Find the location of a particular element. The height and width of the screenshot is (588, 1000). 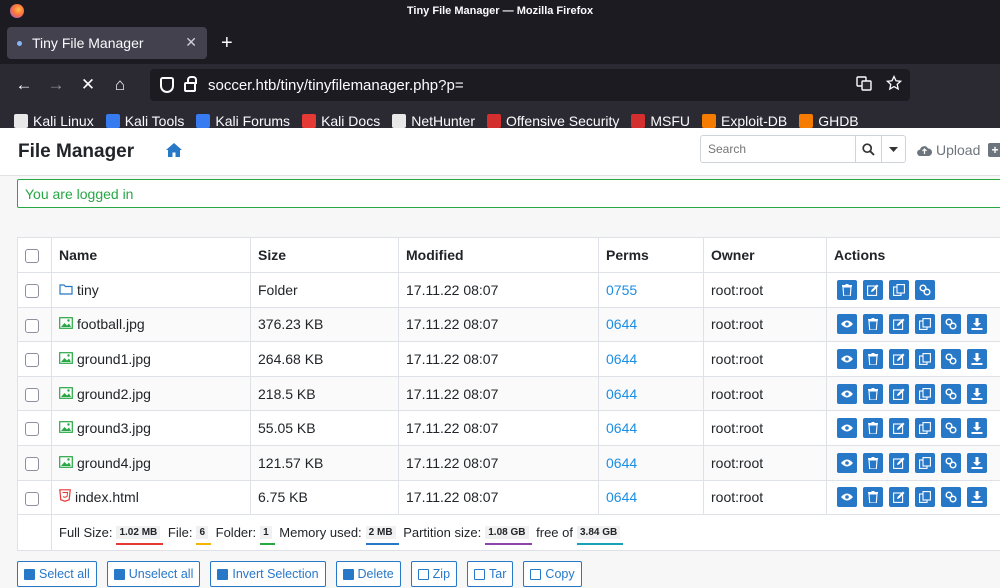

tar-button: Tar is located at coordinates (490, 574).